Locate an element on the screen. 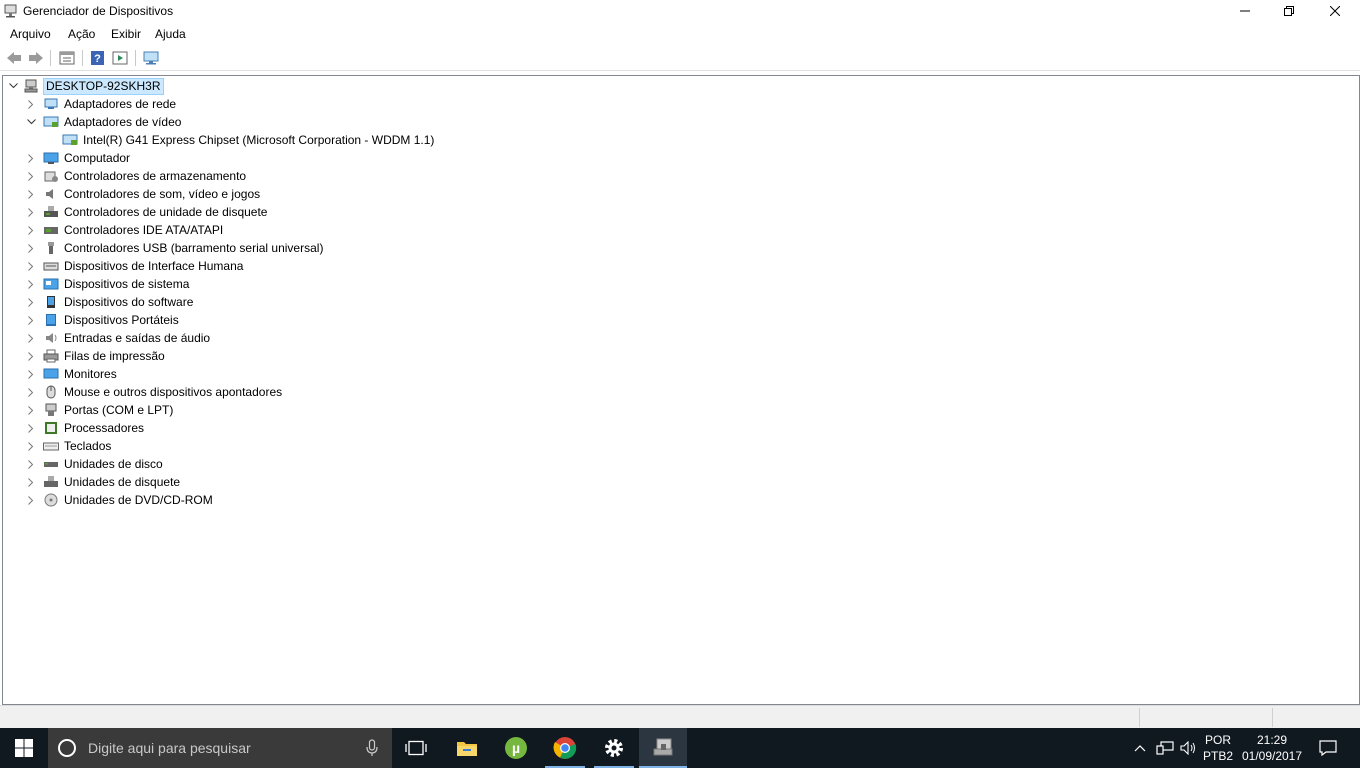  scan-hardware-icon is located at coordinates (151, 58).